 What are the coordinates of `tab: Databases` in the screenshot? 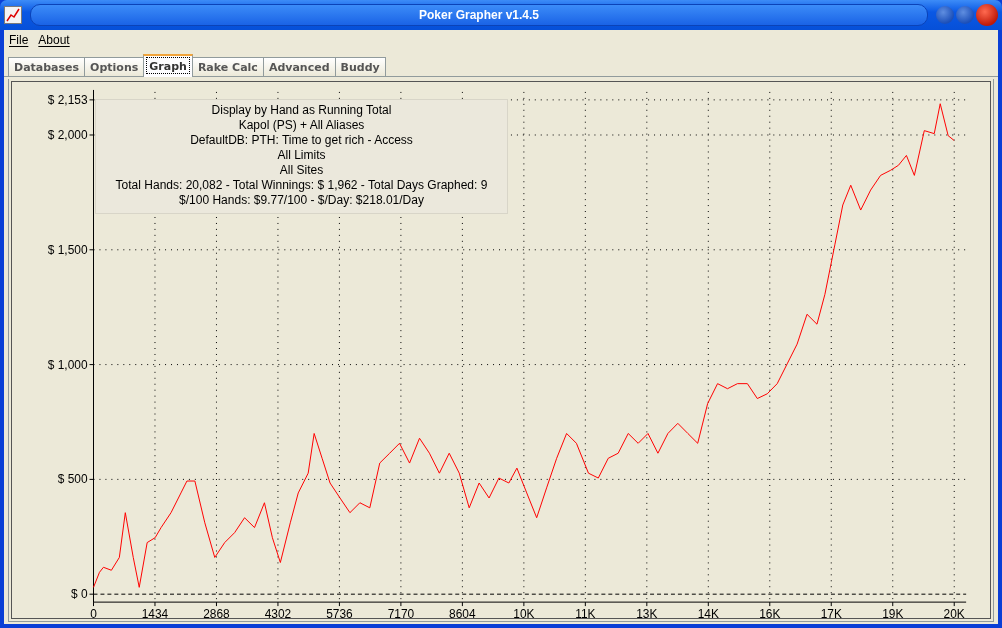 It's located at (47, 66).